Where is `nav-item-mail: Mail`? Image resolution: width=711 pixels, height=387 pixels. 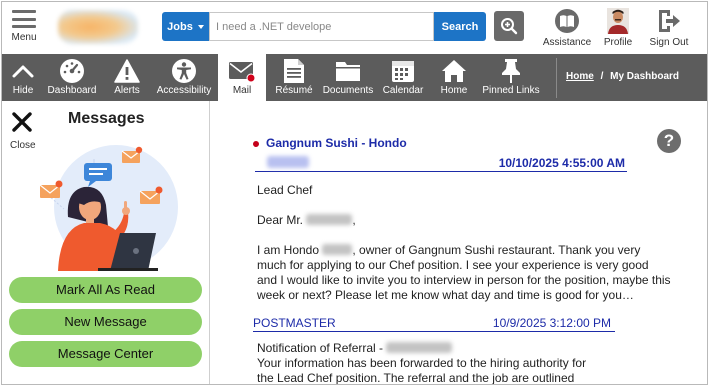
nav-item-mail: Mail is located at coordinates (242, 77).